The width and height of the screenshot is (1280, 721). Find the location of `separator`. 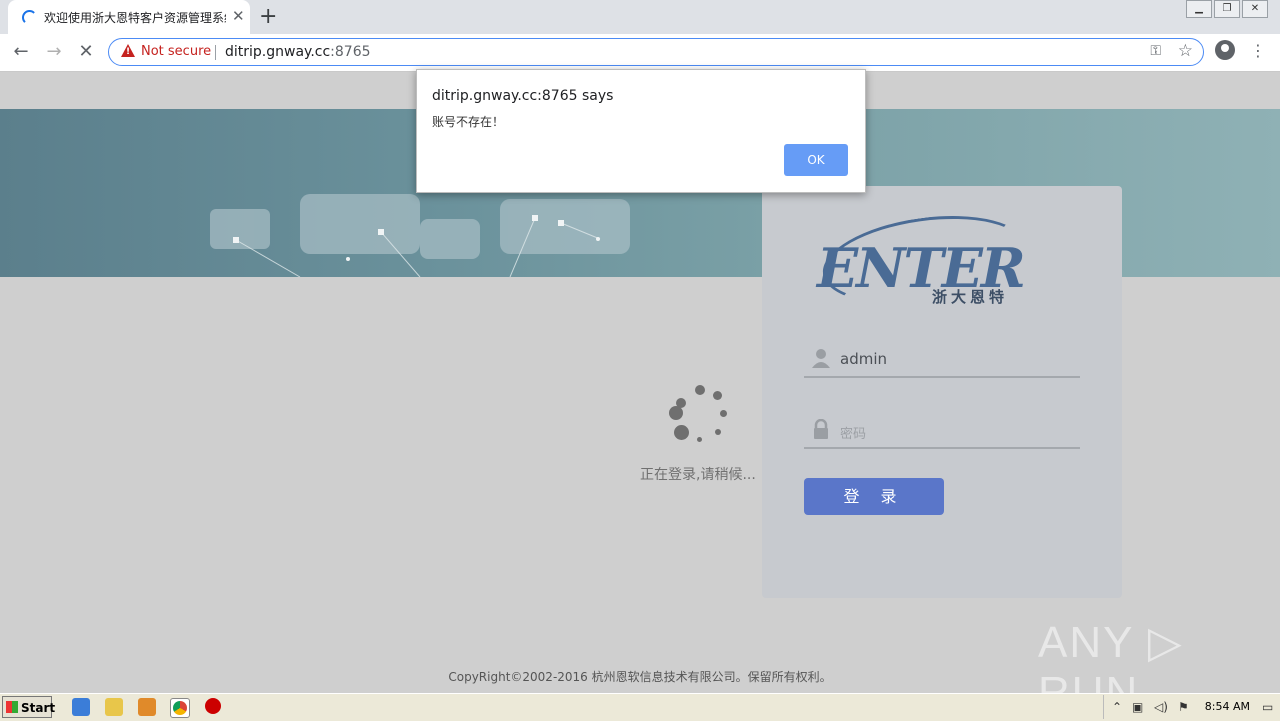

separator is located at coordinates (215, 52).